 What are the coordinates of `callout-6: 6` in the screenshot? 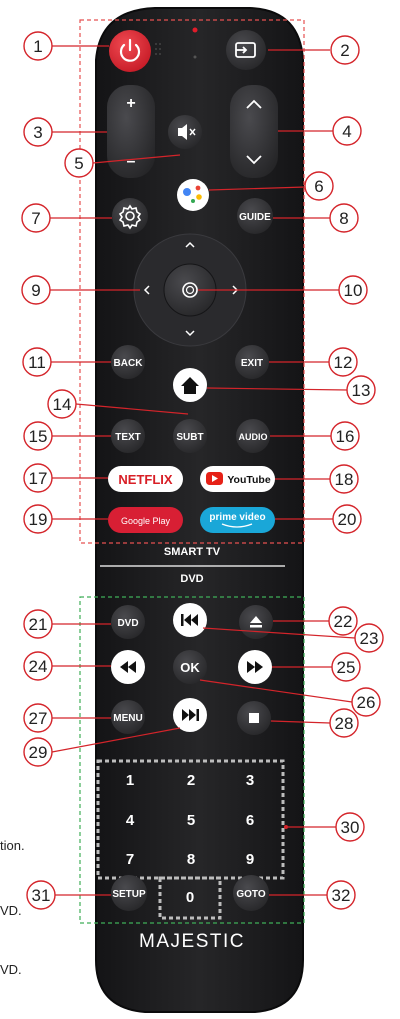 It's located at (319, 186).